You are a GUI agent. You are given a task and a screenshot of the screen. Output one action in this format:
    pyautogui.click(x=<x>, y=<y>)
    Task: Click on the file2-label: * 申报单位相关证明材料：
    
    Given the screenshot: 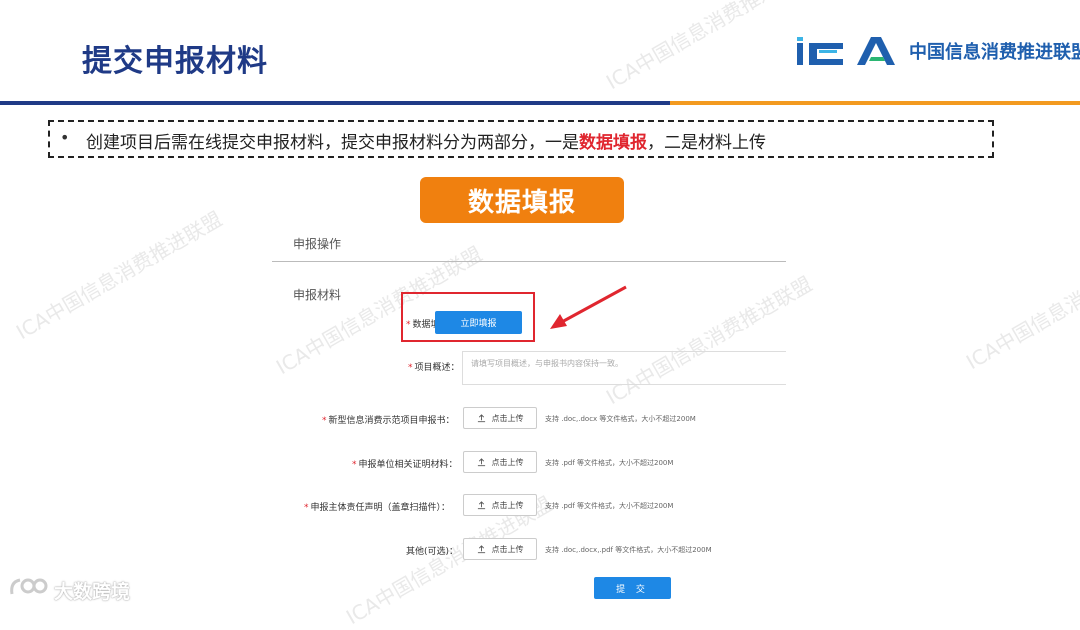 What is the action you would take?
    pyautogui.click(x=405, y=463)
    